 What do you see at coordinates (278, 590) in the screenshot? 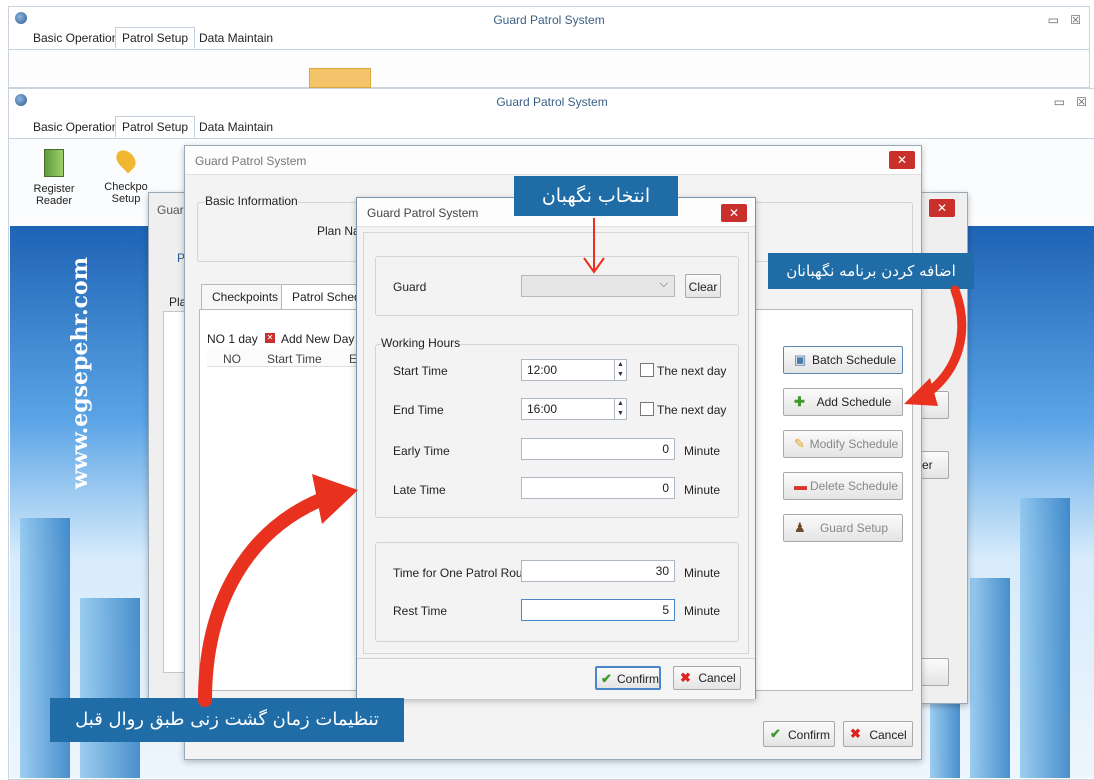
I see `patrol-settings-arrow` at bounding box center [278, 590].